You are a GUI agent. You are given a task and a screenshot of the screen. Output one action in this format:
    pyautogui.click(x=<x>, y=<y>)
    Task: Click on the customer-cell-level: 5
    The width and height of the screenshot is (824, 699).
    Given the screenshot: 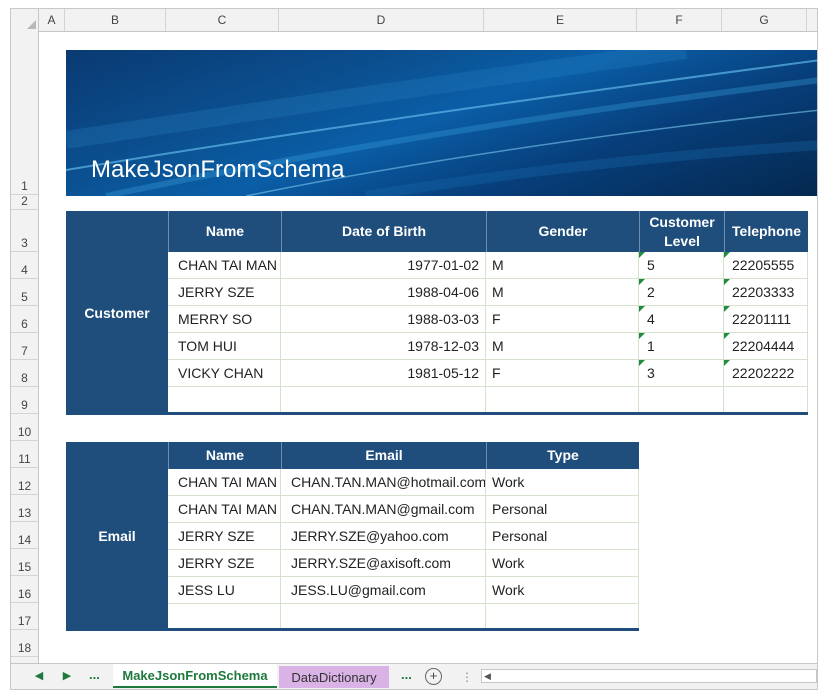 What is the action you would take?
    pyautogui.click(x=681, y=265)
    